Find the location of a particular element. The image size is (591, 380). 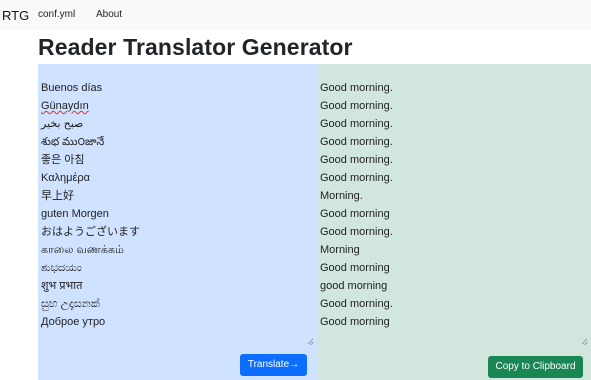

navbar-brand: RTG is located at coordinates (15, 15).